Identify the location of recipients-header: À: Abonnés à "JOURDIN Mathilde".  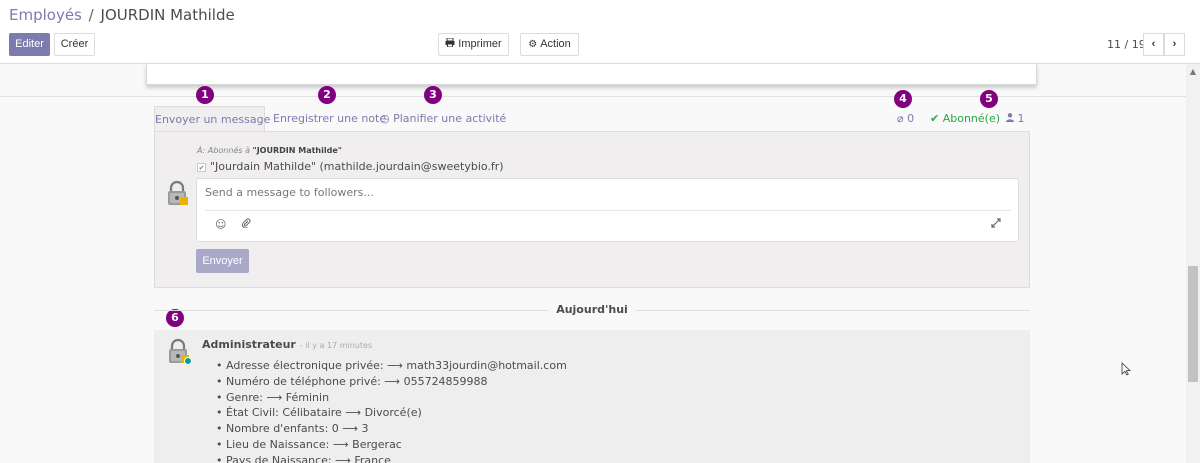
(269, 150).